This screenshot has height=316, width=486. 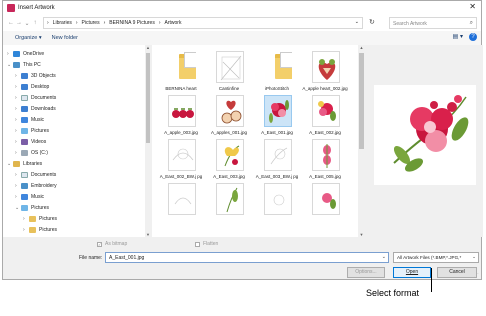 I want to click on address-dropdown-icon: ⌄, so click(x=357, y=22).